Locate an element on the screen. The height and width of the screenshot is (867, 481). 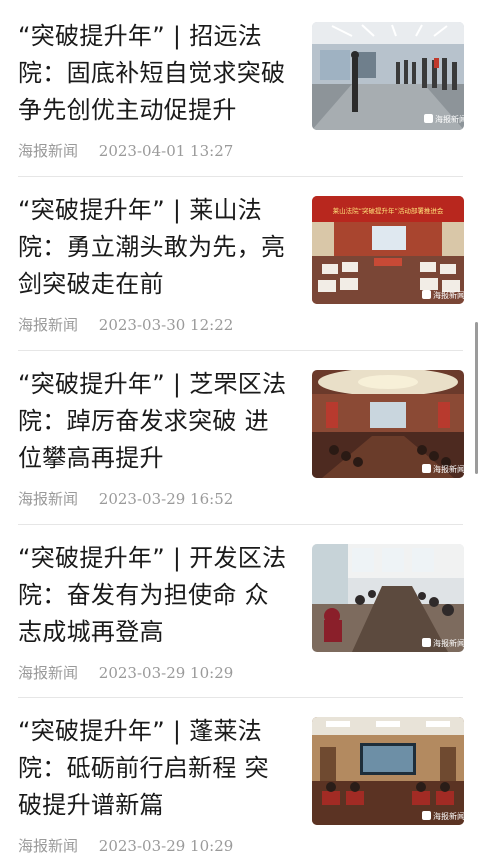
news-title: “突破提升年” | 芝罘区法院：踔厉奋发求突破 进位攀高再提升 is located at coordinates (153, 421).